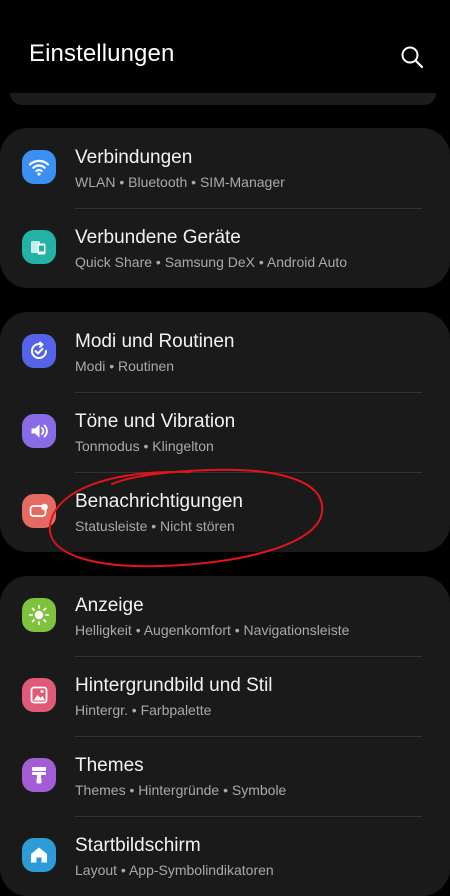 This screenshot has height=896, width=450. I want to click on devices-icon, so click(39, 247).